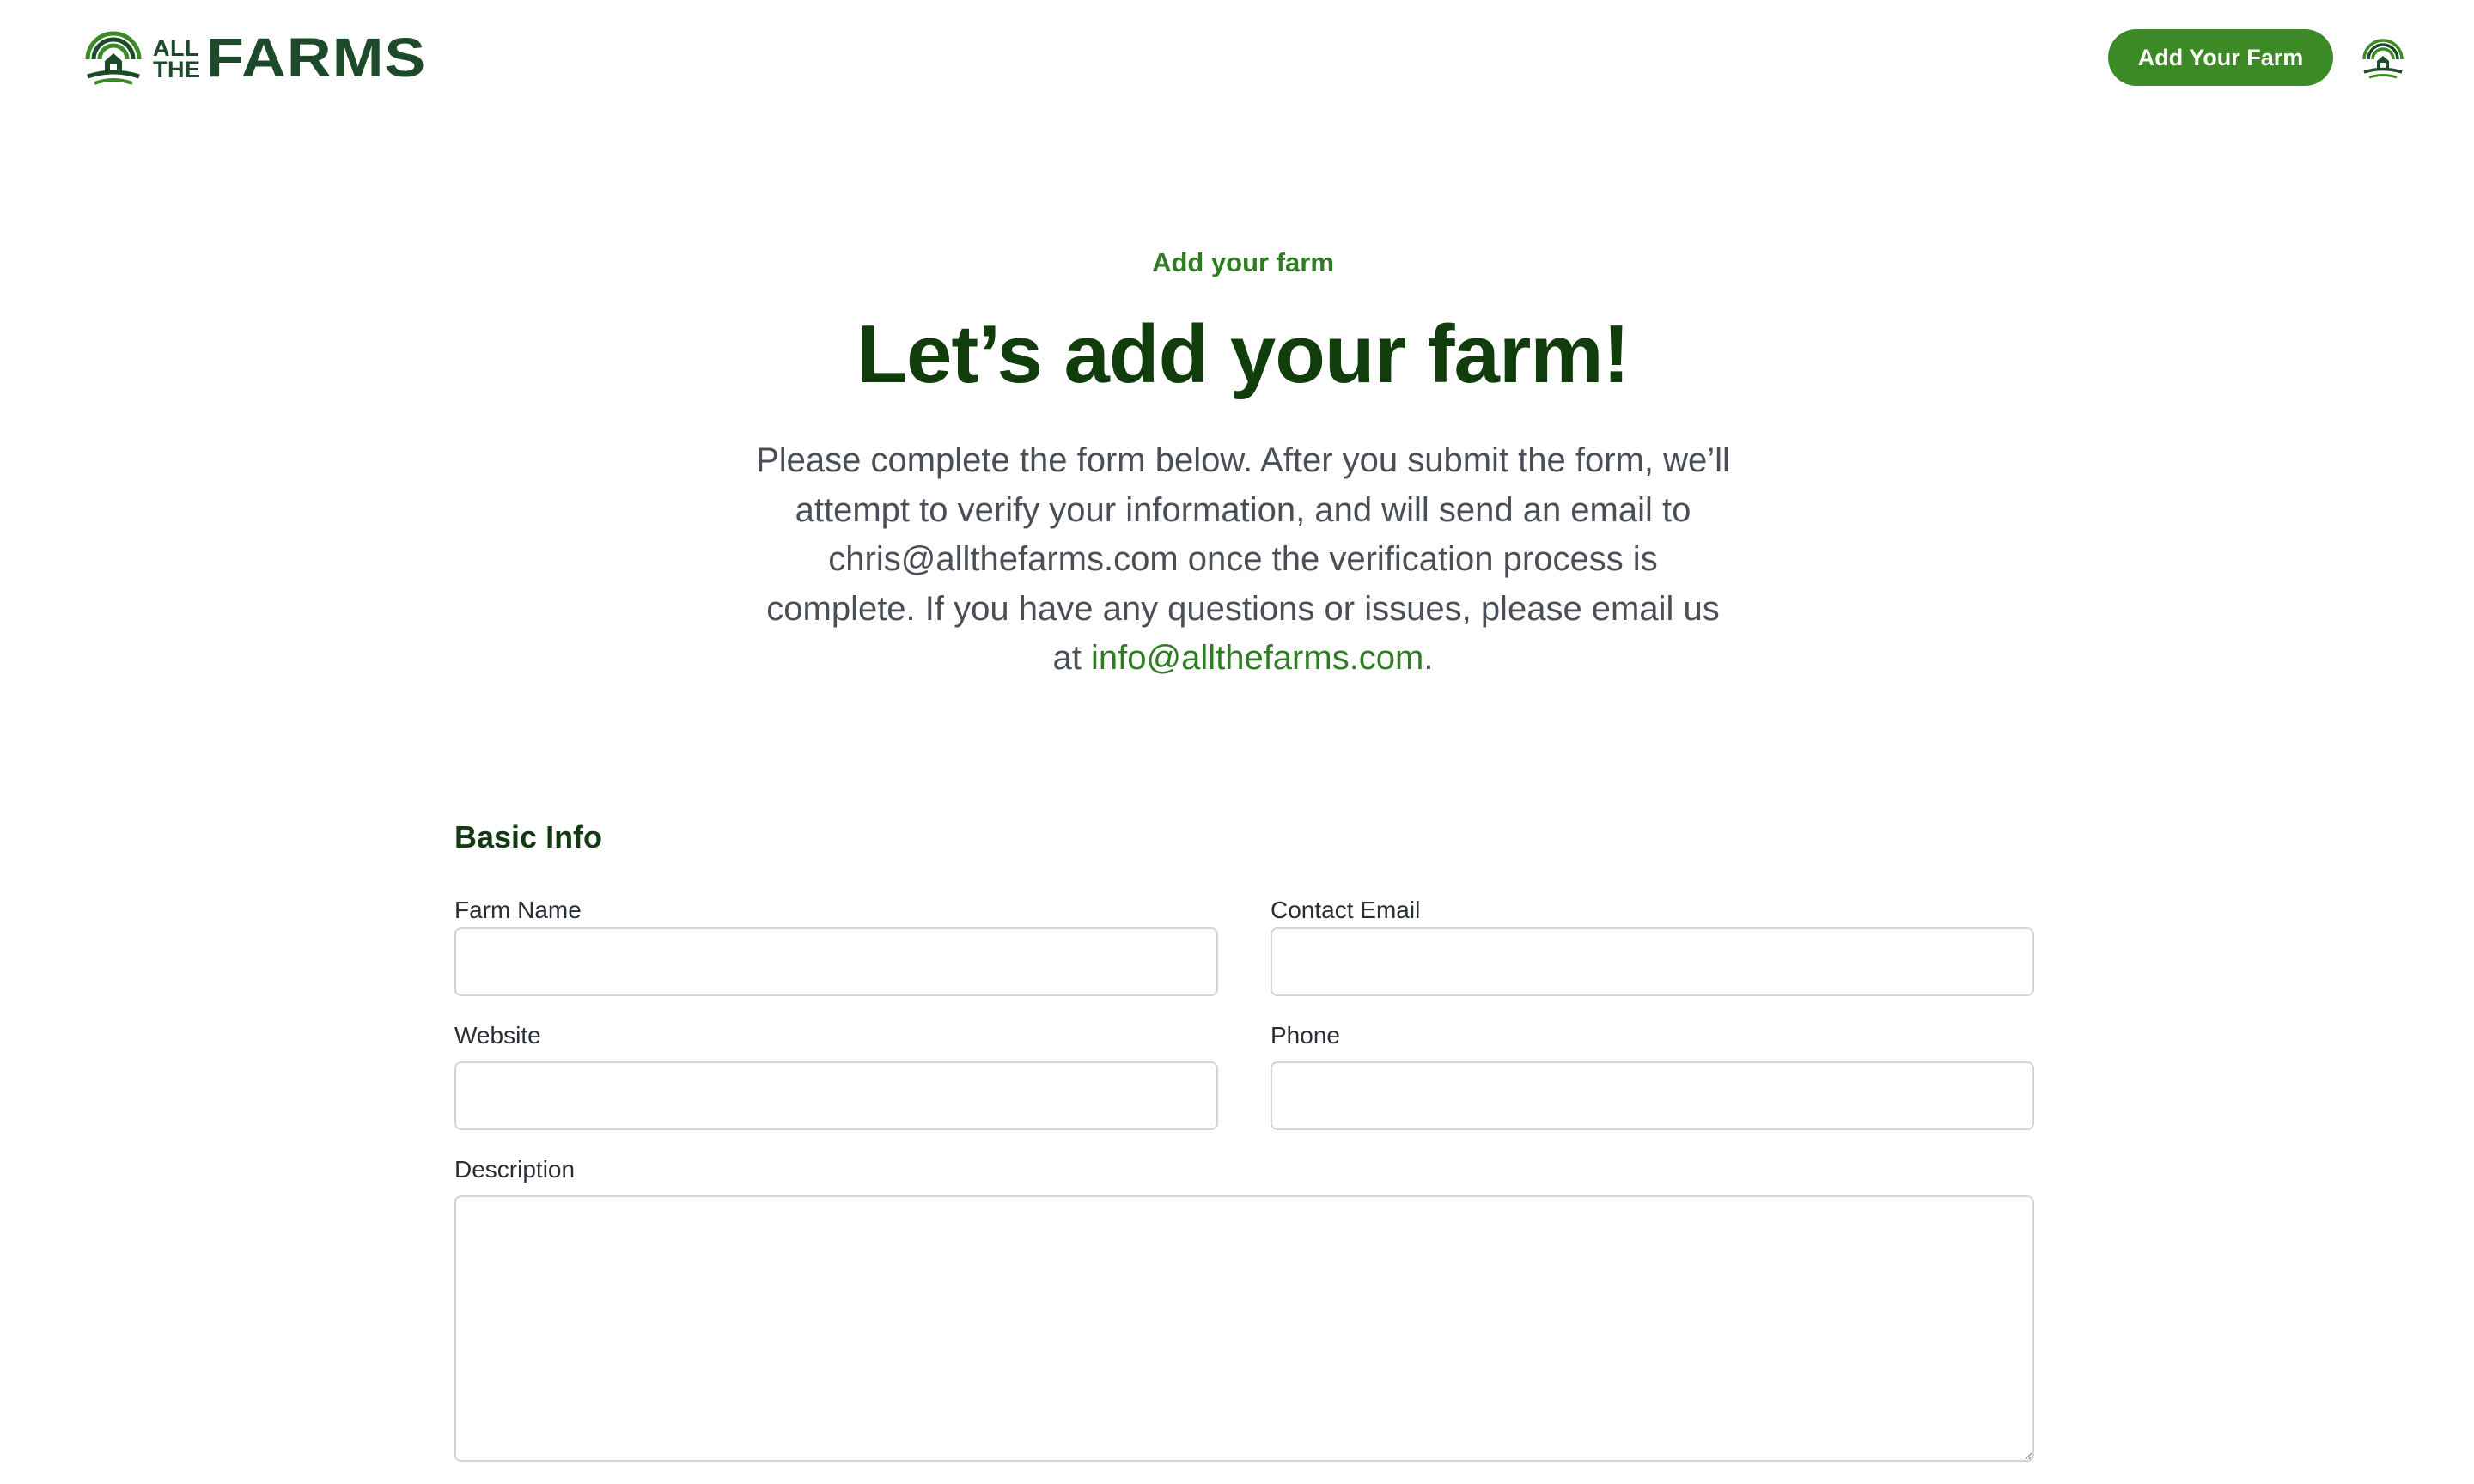  What do you see at coordinates (1652, 962) in the screenshot?
I see `contact-email-input` at bounding box center [1652, 962].